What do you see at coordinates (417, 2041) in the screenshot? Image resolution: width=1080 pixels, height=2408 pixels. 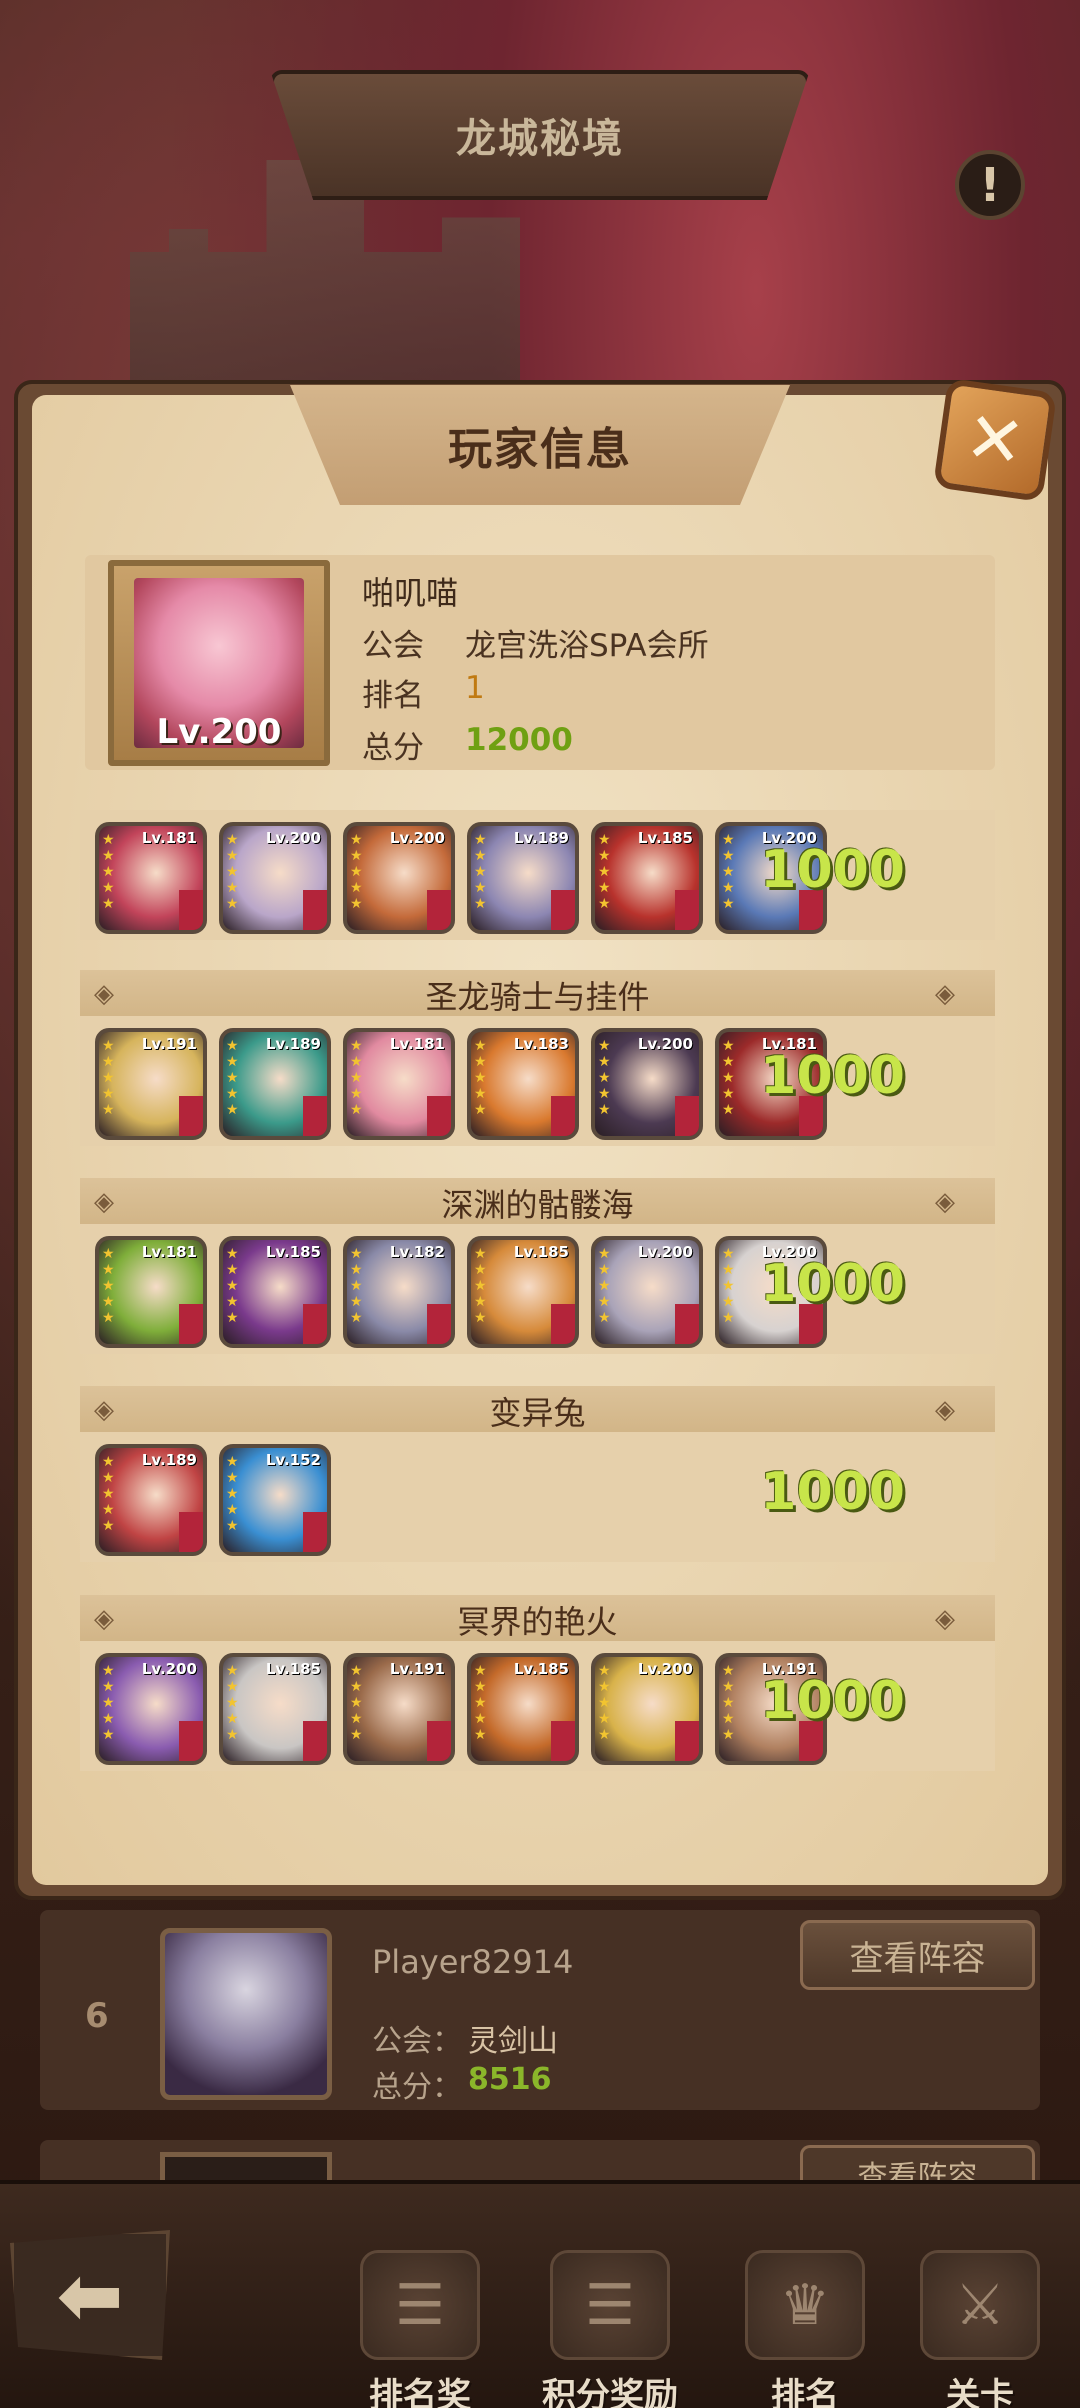 I see `ranking-guild-label: 公会：` at bounding box center [417, 2041].